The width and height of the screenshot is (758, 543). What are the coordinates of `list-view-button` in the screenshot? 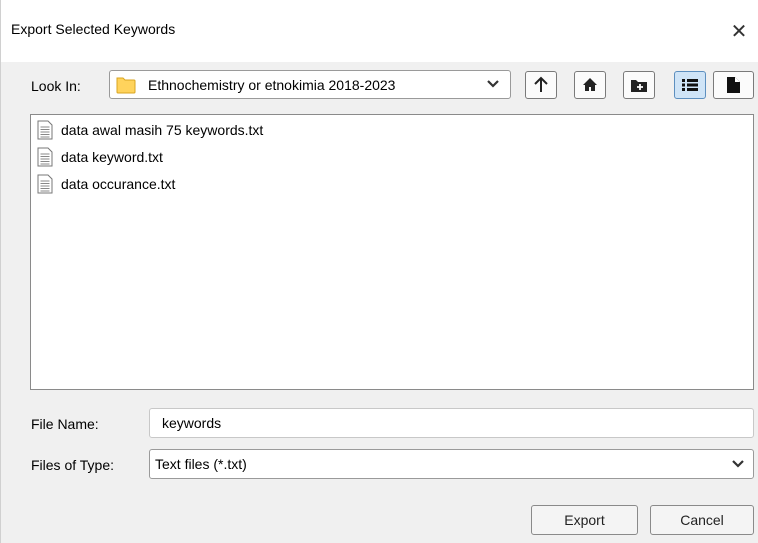 It's located at (690, 85).